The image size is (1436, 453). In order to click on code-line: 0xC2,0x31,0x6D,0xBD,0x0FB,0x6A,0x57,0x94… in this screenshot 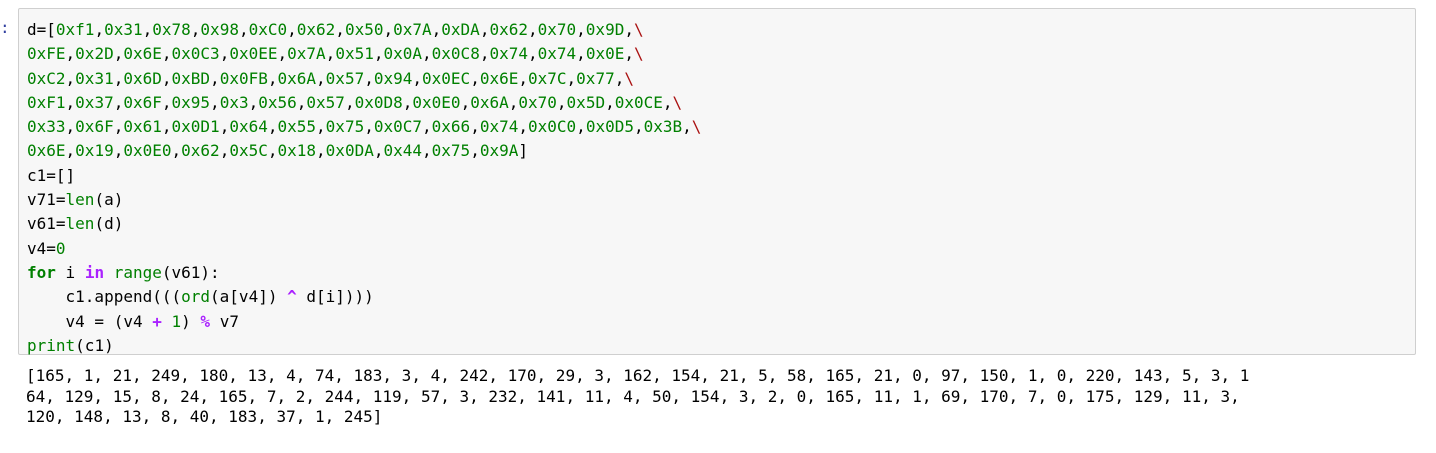, I will do `click(364, 79)`.